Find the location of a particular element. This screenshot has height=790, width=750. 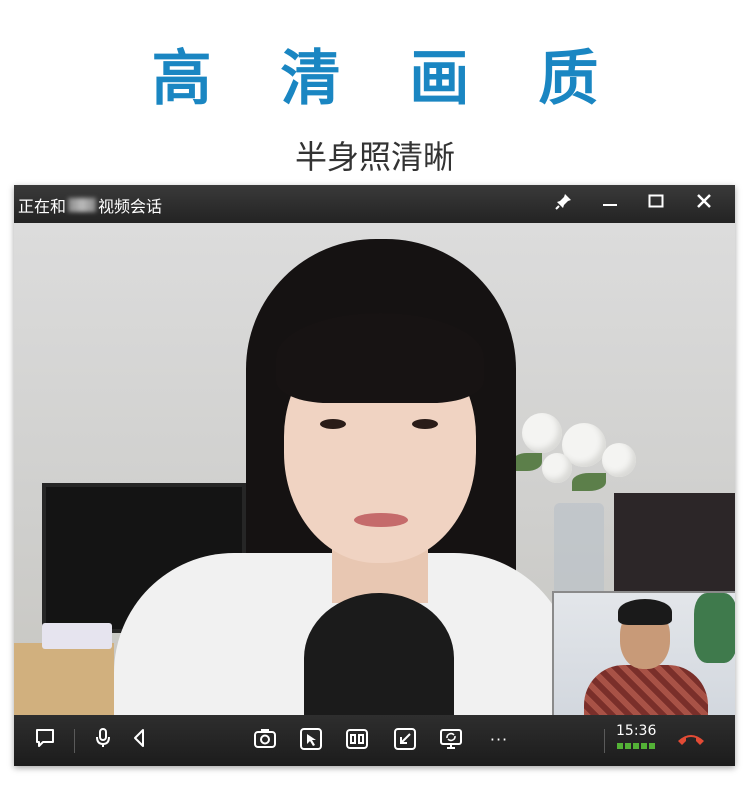

split-view-button is located at coordinates (357, 740).